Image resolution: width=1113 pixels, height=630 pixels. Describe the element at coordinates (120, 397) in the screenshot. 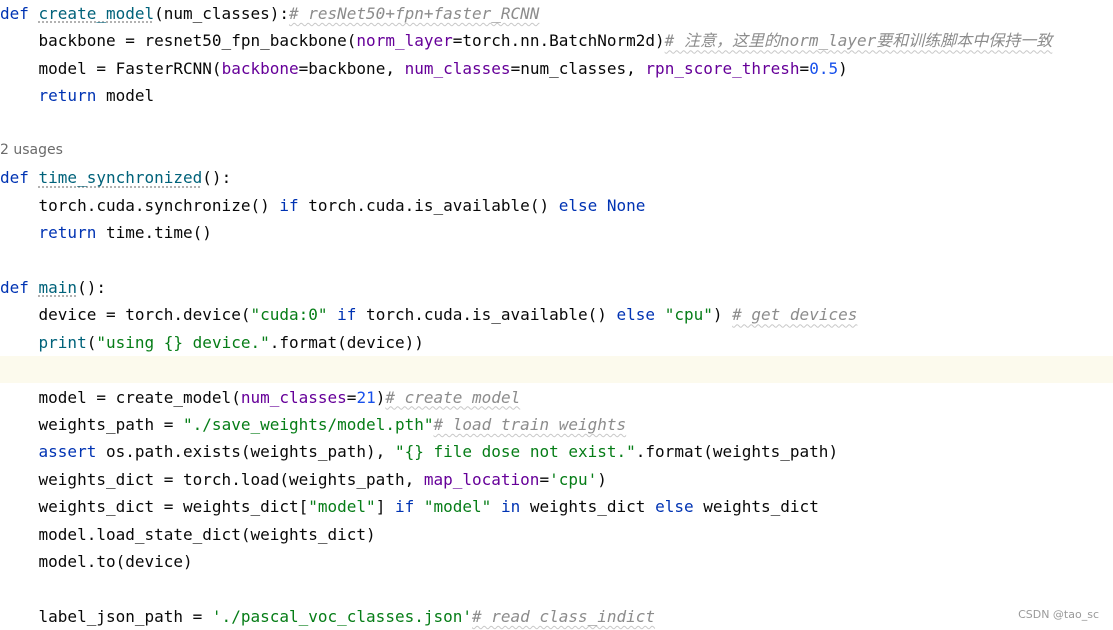

I see `code-text: model = create_model(` at that location.